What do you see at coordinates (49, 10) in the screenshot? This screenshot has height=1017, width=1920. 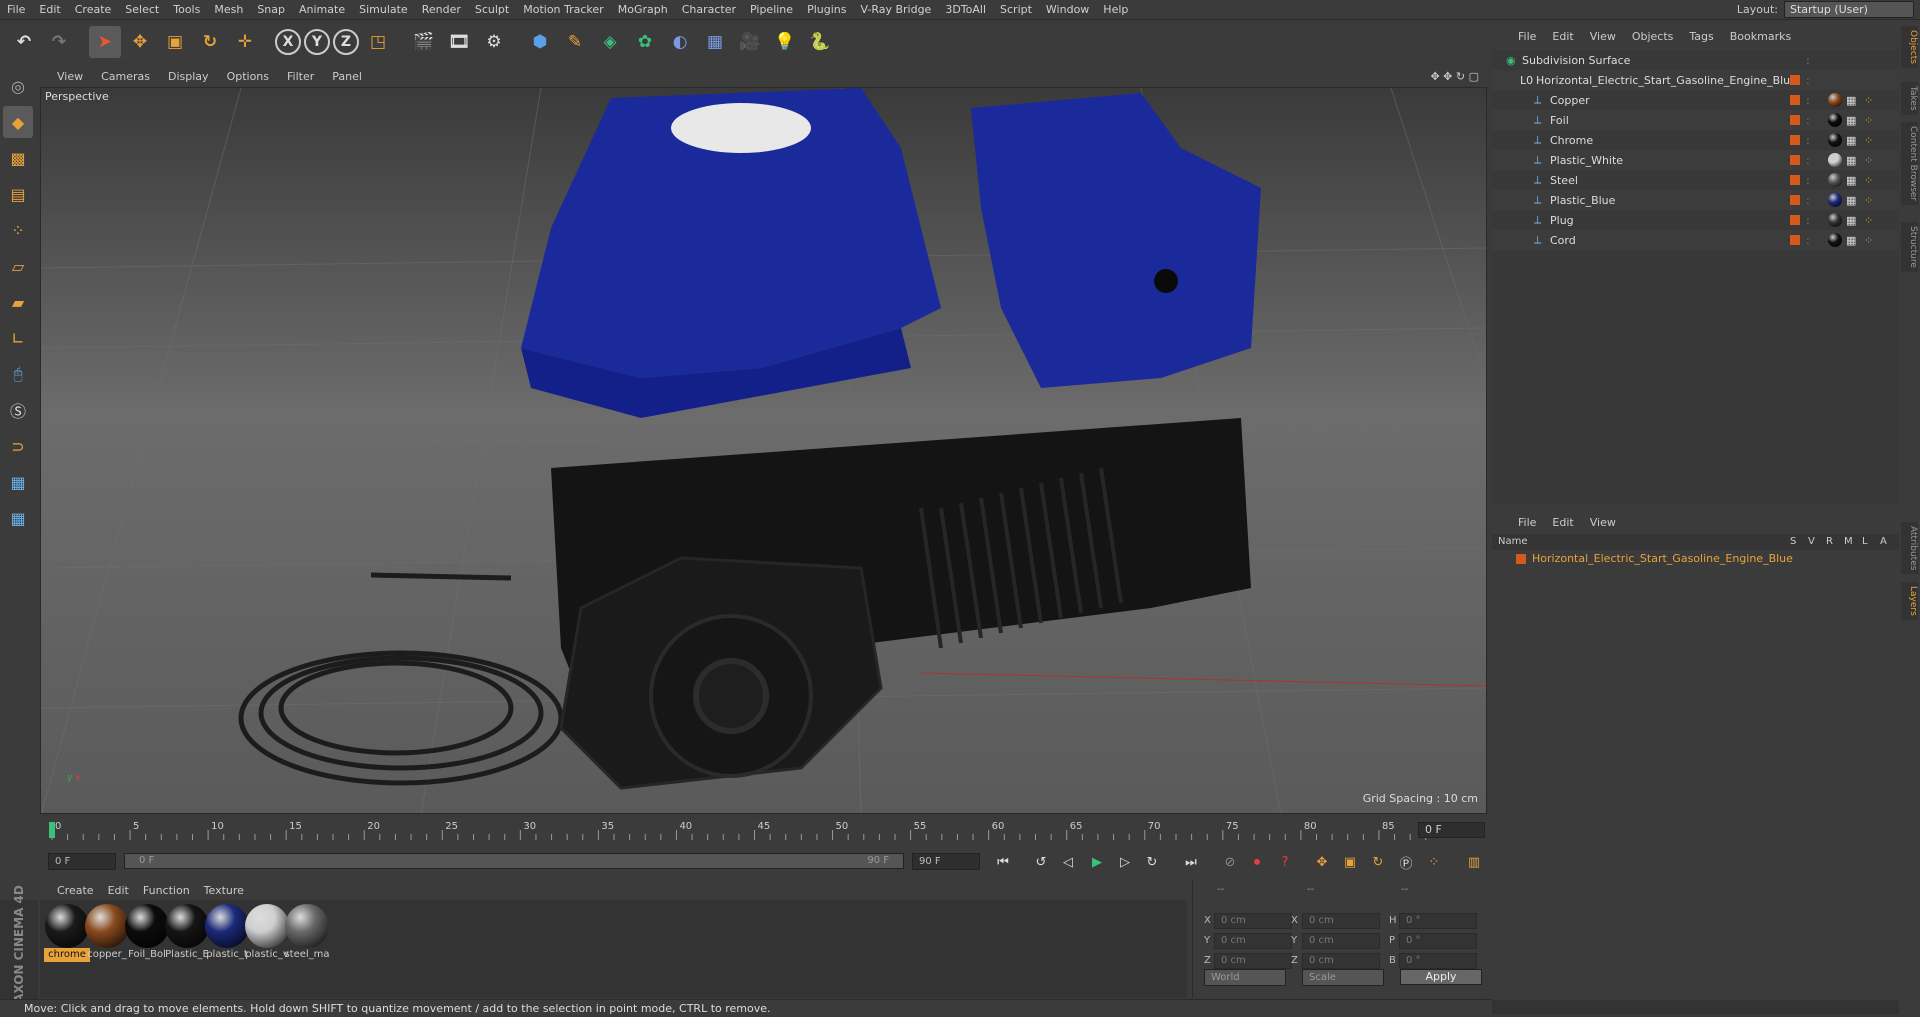 I see `menu-edit: Edit` at bounding box center [49, 10].